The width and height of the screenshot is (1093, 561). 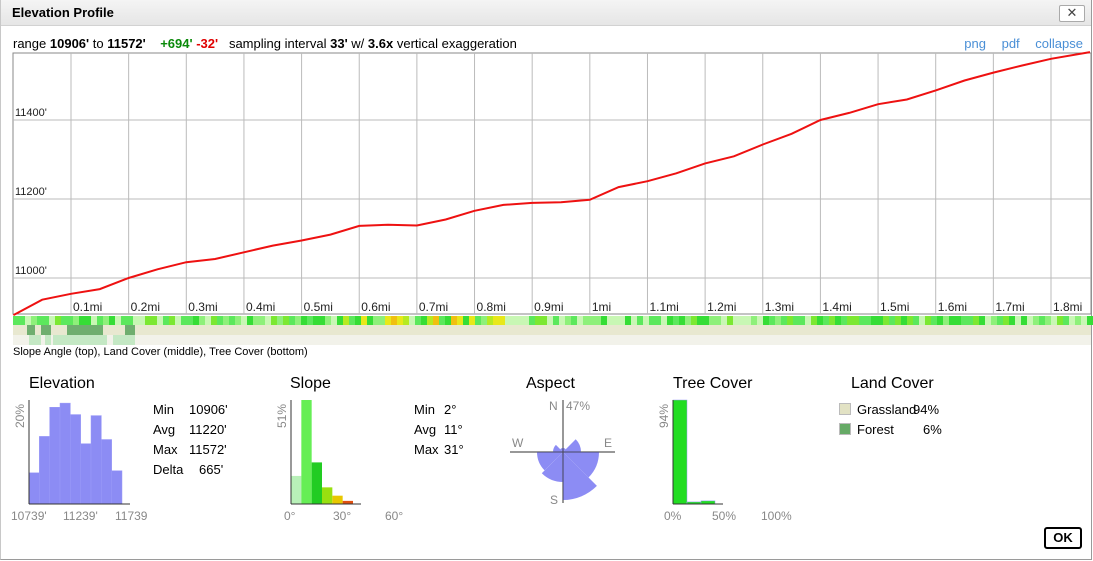 I want to click on profile-x-tick-label: 1.5mi, so click(x=894, y=307).